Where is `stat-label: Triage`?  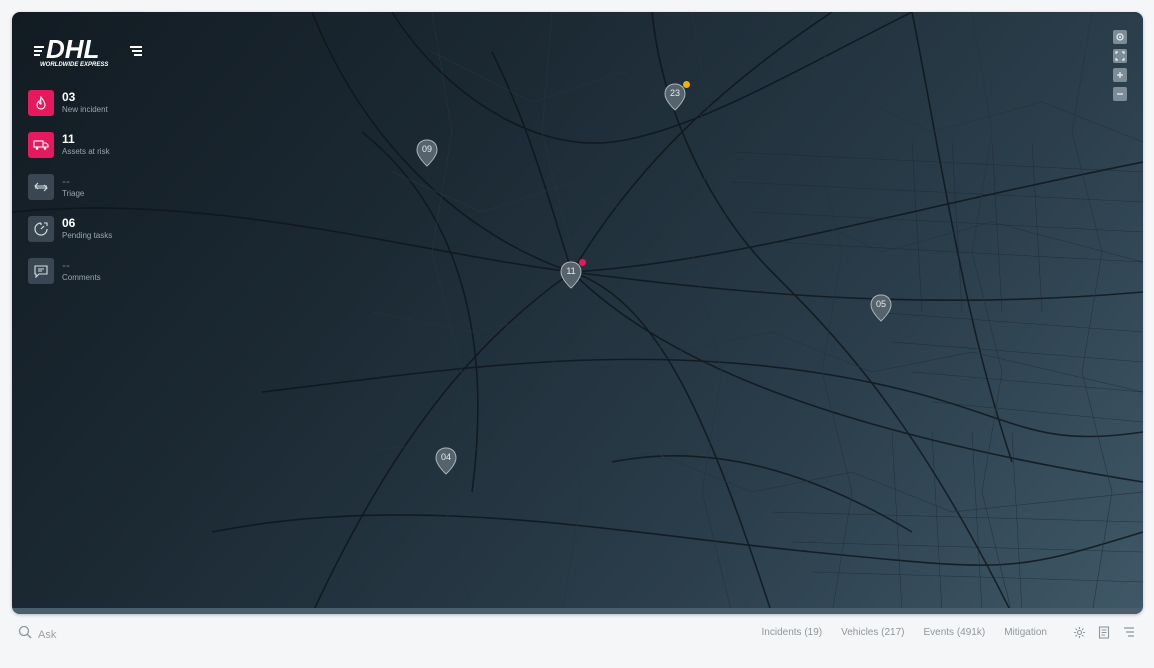 stat-label: Triage is located at coordinates (73, 193).